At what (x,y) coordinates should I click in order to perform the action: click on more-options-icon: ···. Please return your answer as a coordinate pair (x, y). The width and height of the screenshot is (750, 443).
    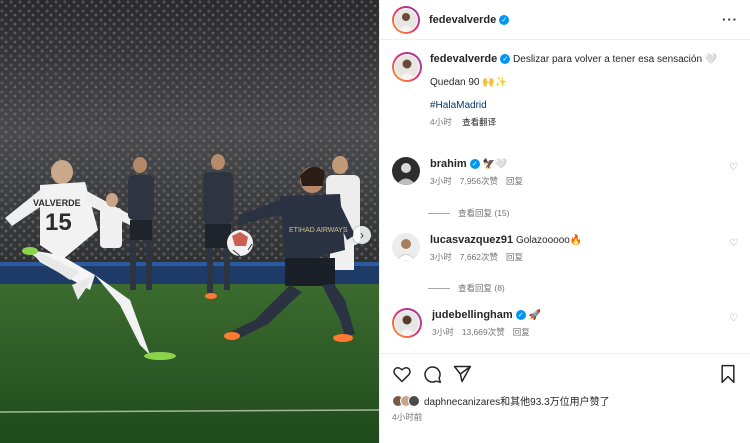
    Looking at the image, I should click on (730, 19).